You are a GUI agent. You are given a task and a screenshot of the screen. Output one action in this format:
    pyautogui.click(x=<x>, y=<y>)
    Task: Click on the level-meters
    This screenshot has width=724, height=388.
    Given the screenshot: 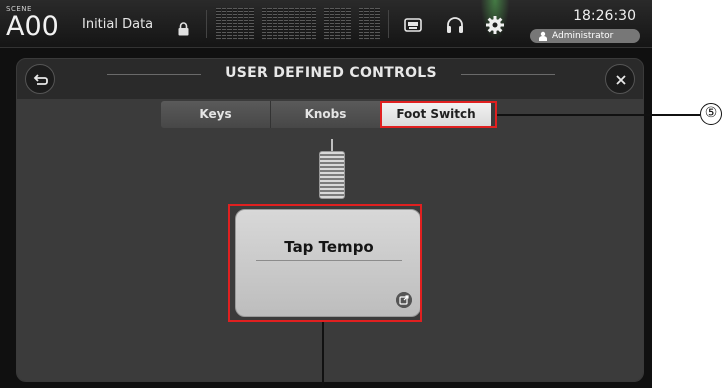 What is the action you would take?
    pyautogui.click(x=298, y=24)
    